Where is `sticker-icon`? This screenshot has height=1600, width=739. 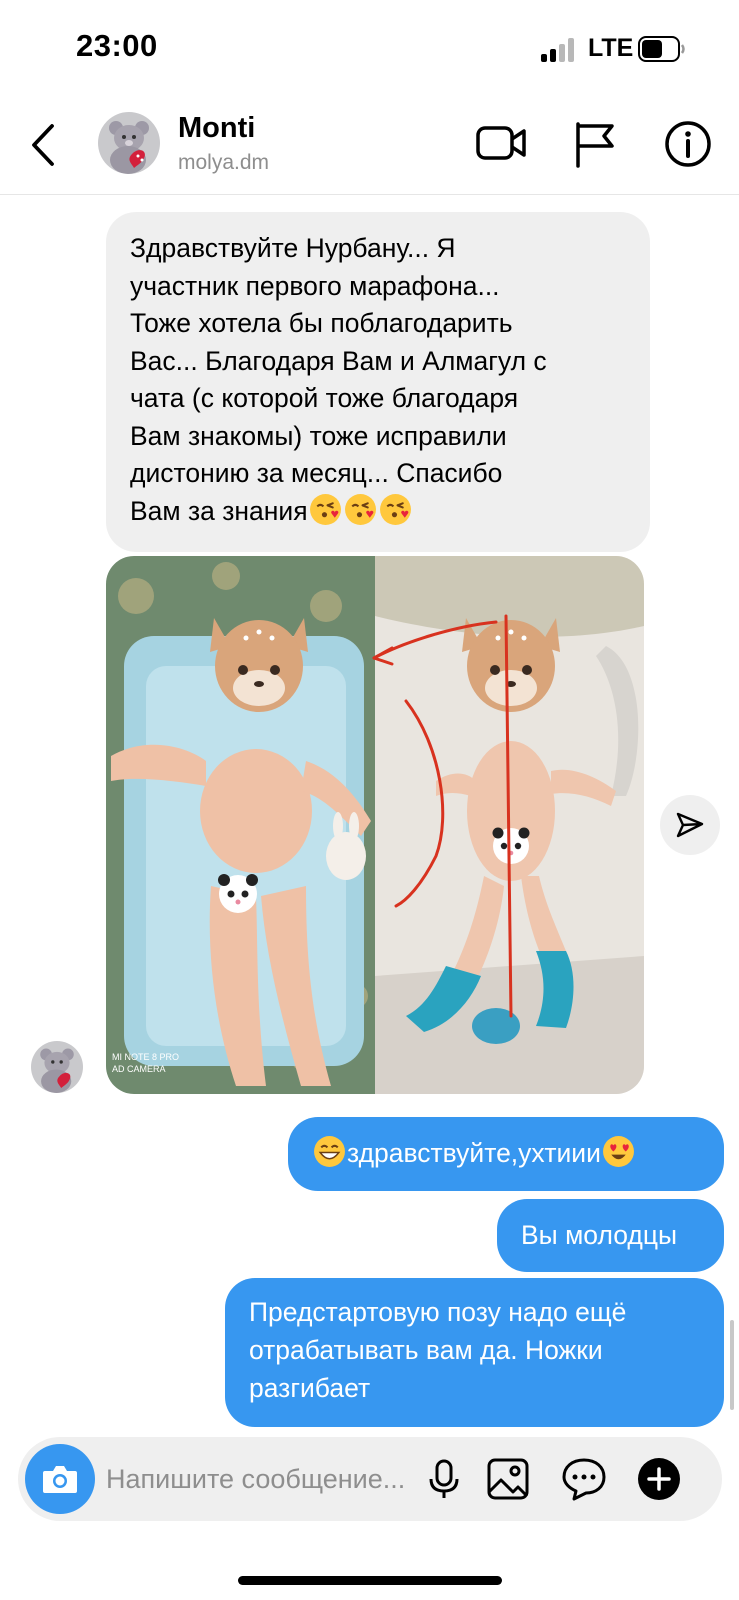
sticker-icon is located at coordinates (584, 1479).